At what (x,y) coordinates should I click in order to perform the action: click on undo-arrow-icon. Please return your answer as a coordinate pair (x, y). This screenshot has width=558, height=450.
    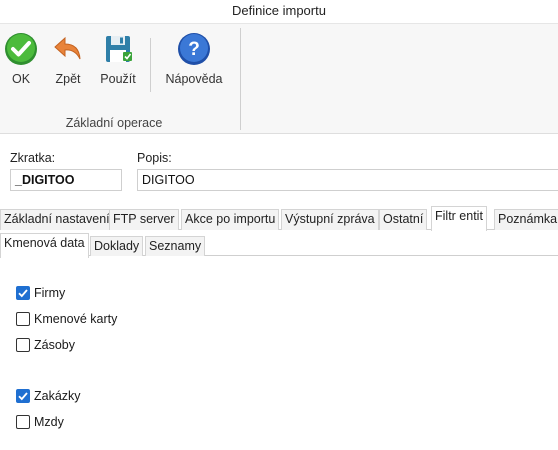
    Looking at the image, I should click on (68, 49).